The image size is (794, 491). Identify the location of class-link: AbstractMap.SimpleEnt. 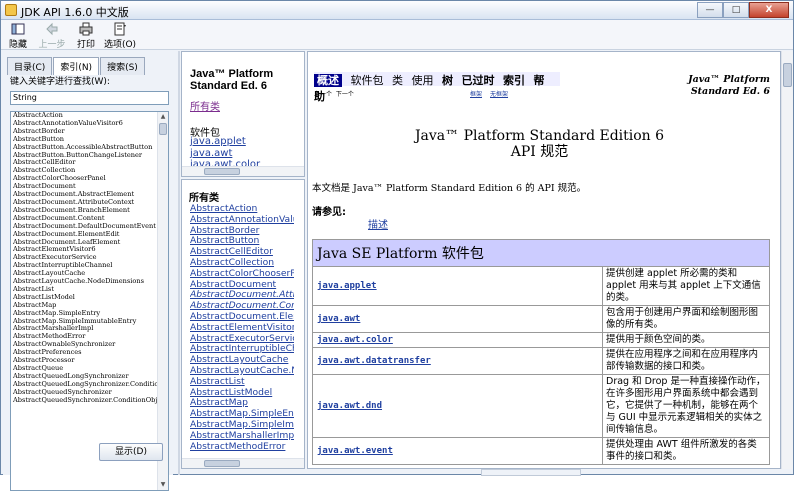
(242, 414).